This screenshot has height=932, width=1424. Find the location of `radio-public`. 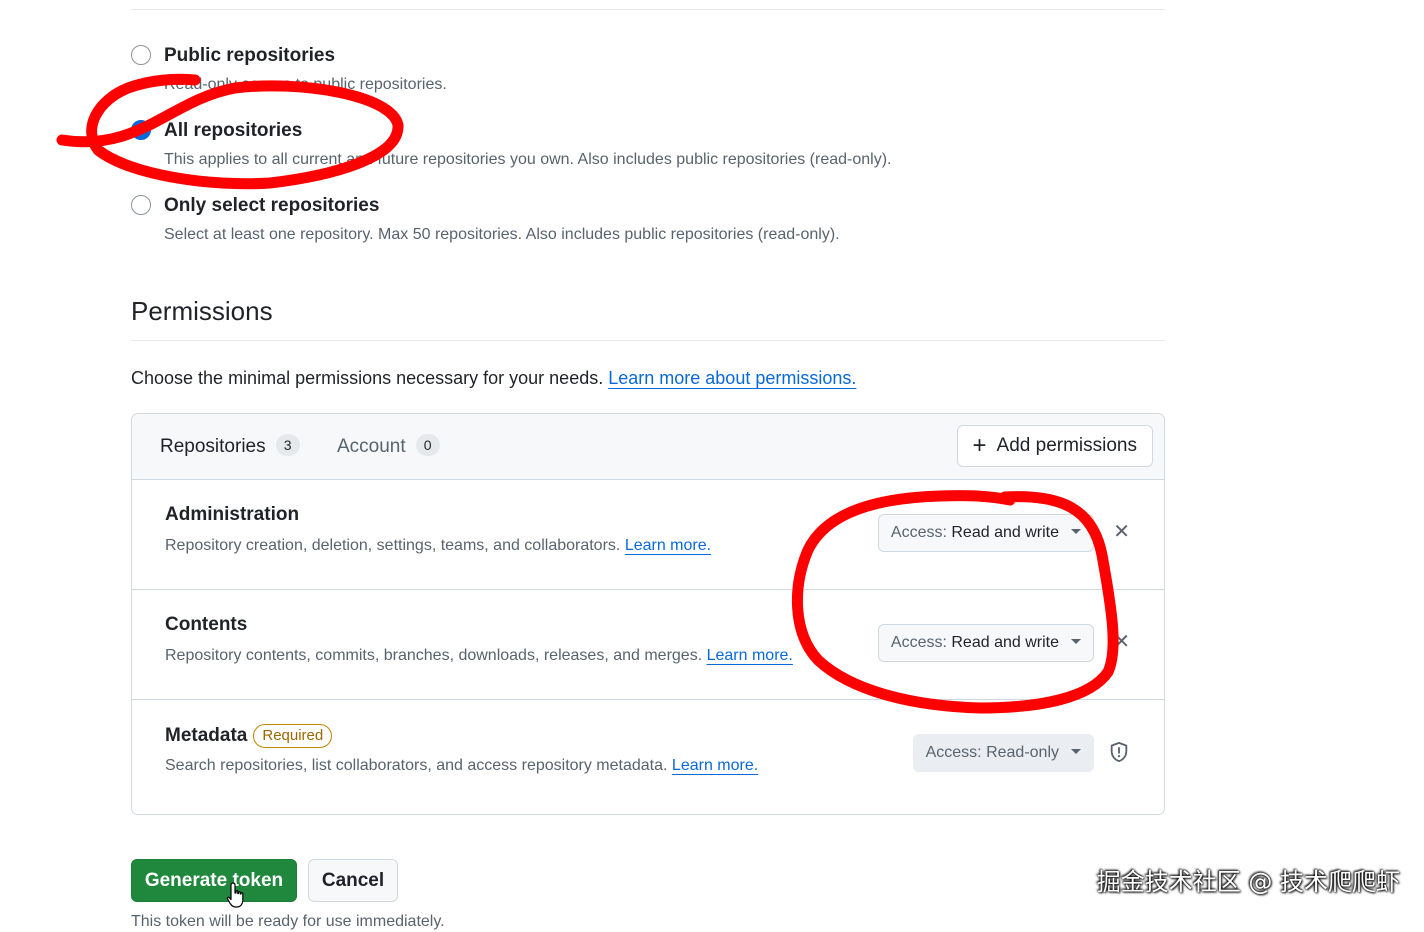

radio-public is located at coordinates (141, 55).